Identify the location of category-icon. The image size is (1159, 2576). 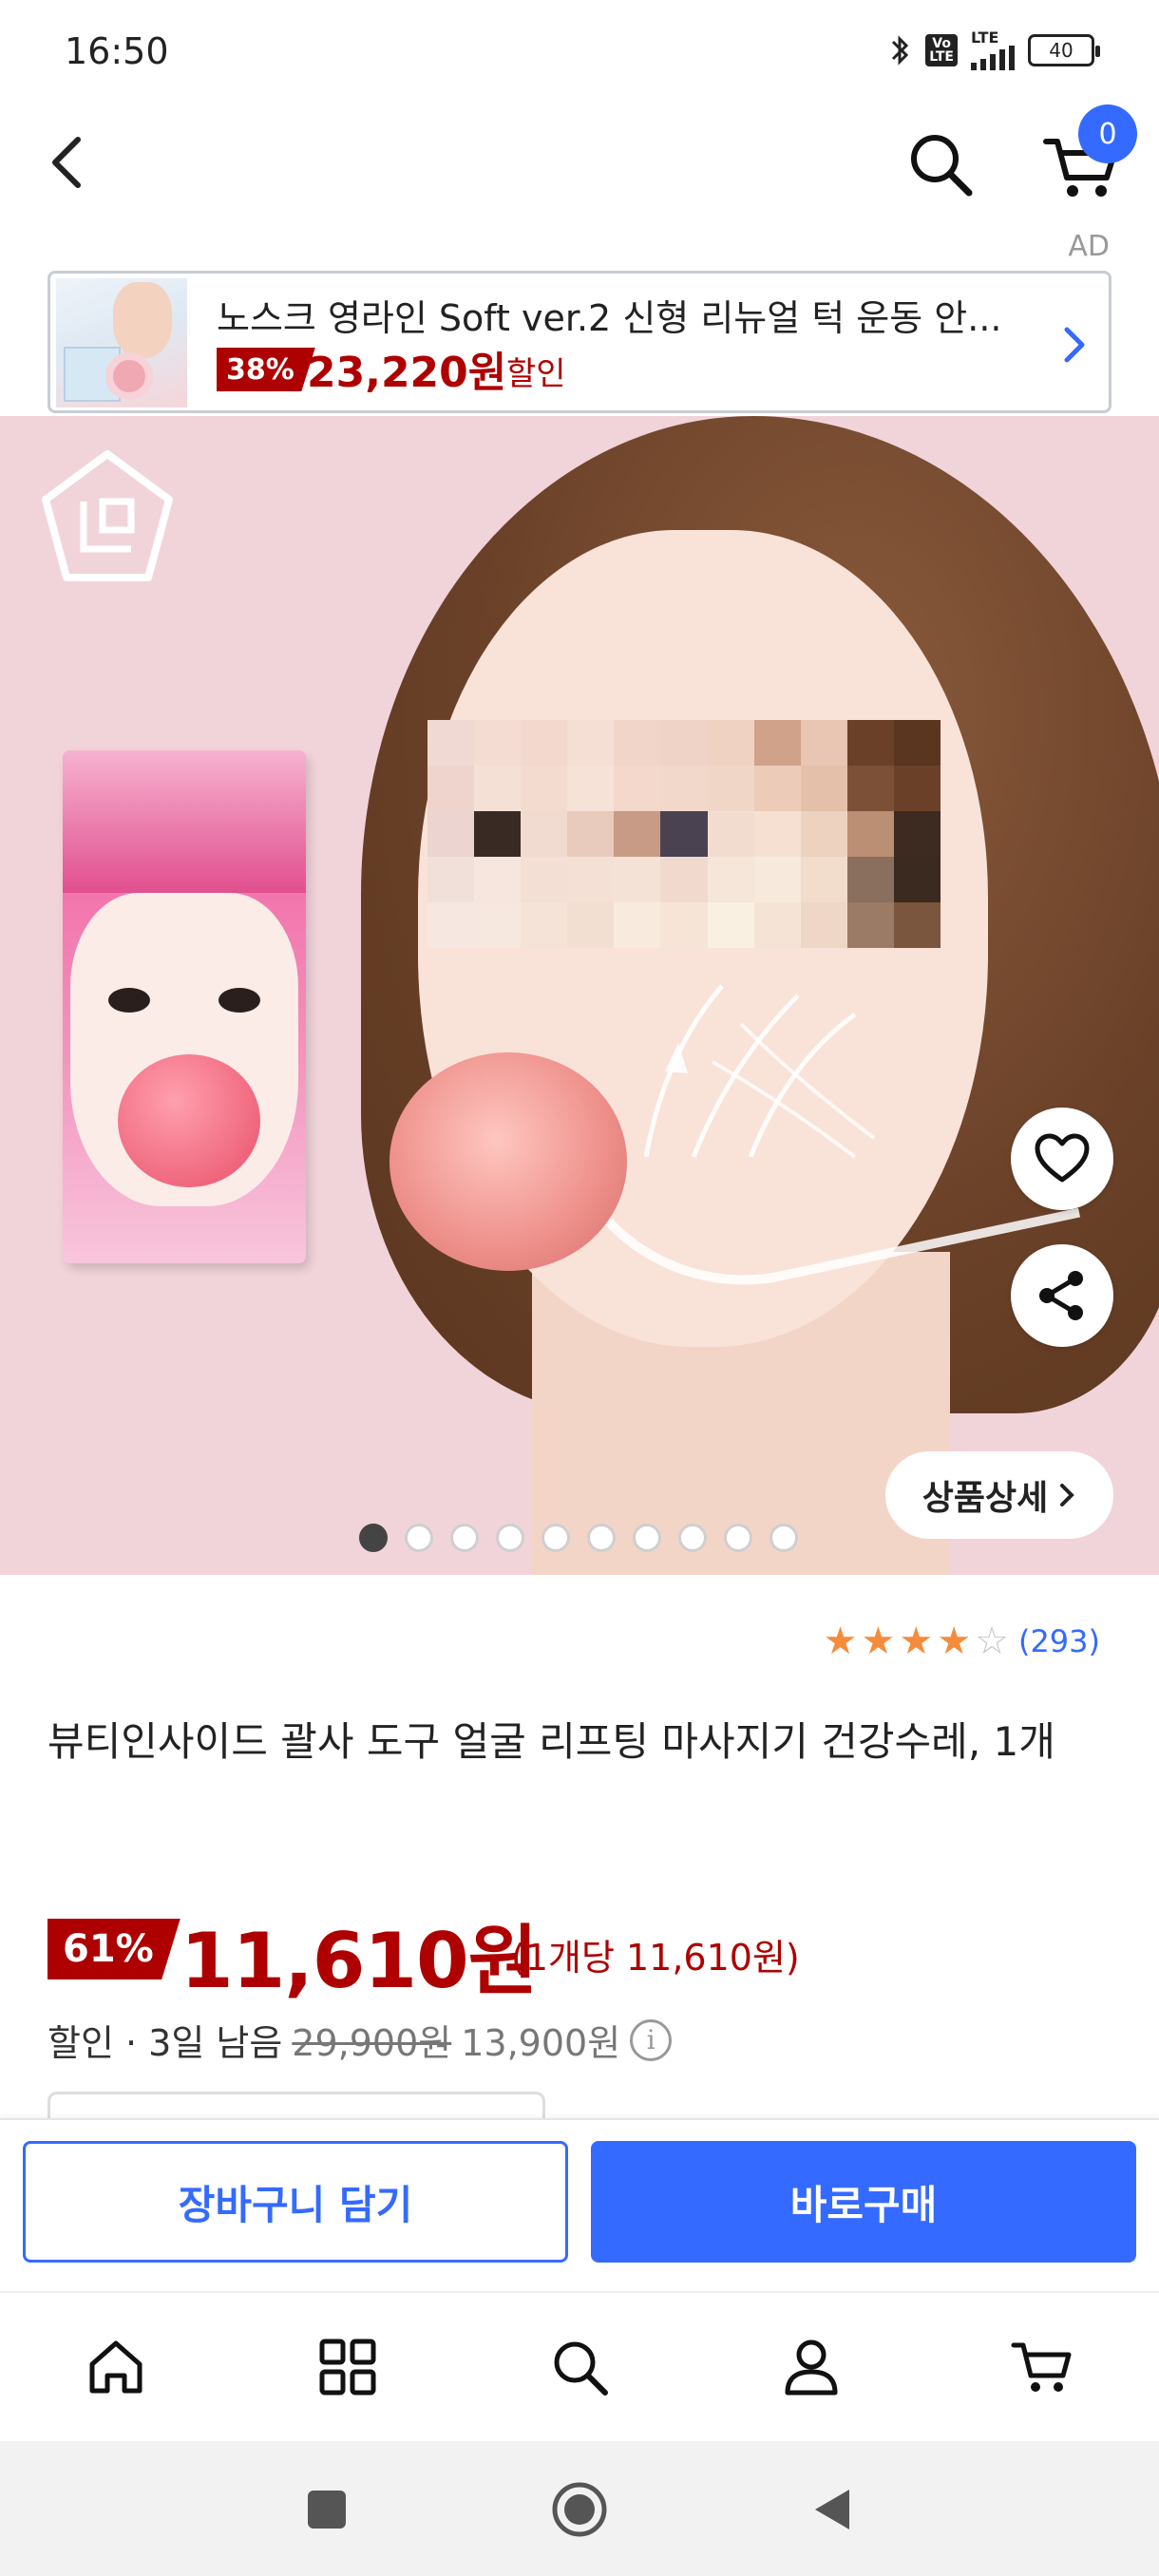
(347, 2367).